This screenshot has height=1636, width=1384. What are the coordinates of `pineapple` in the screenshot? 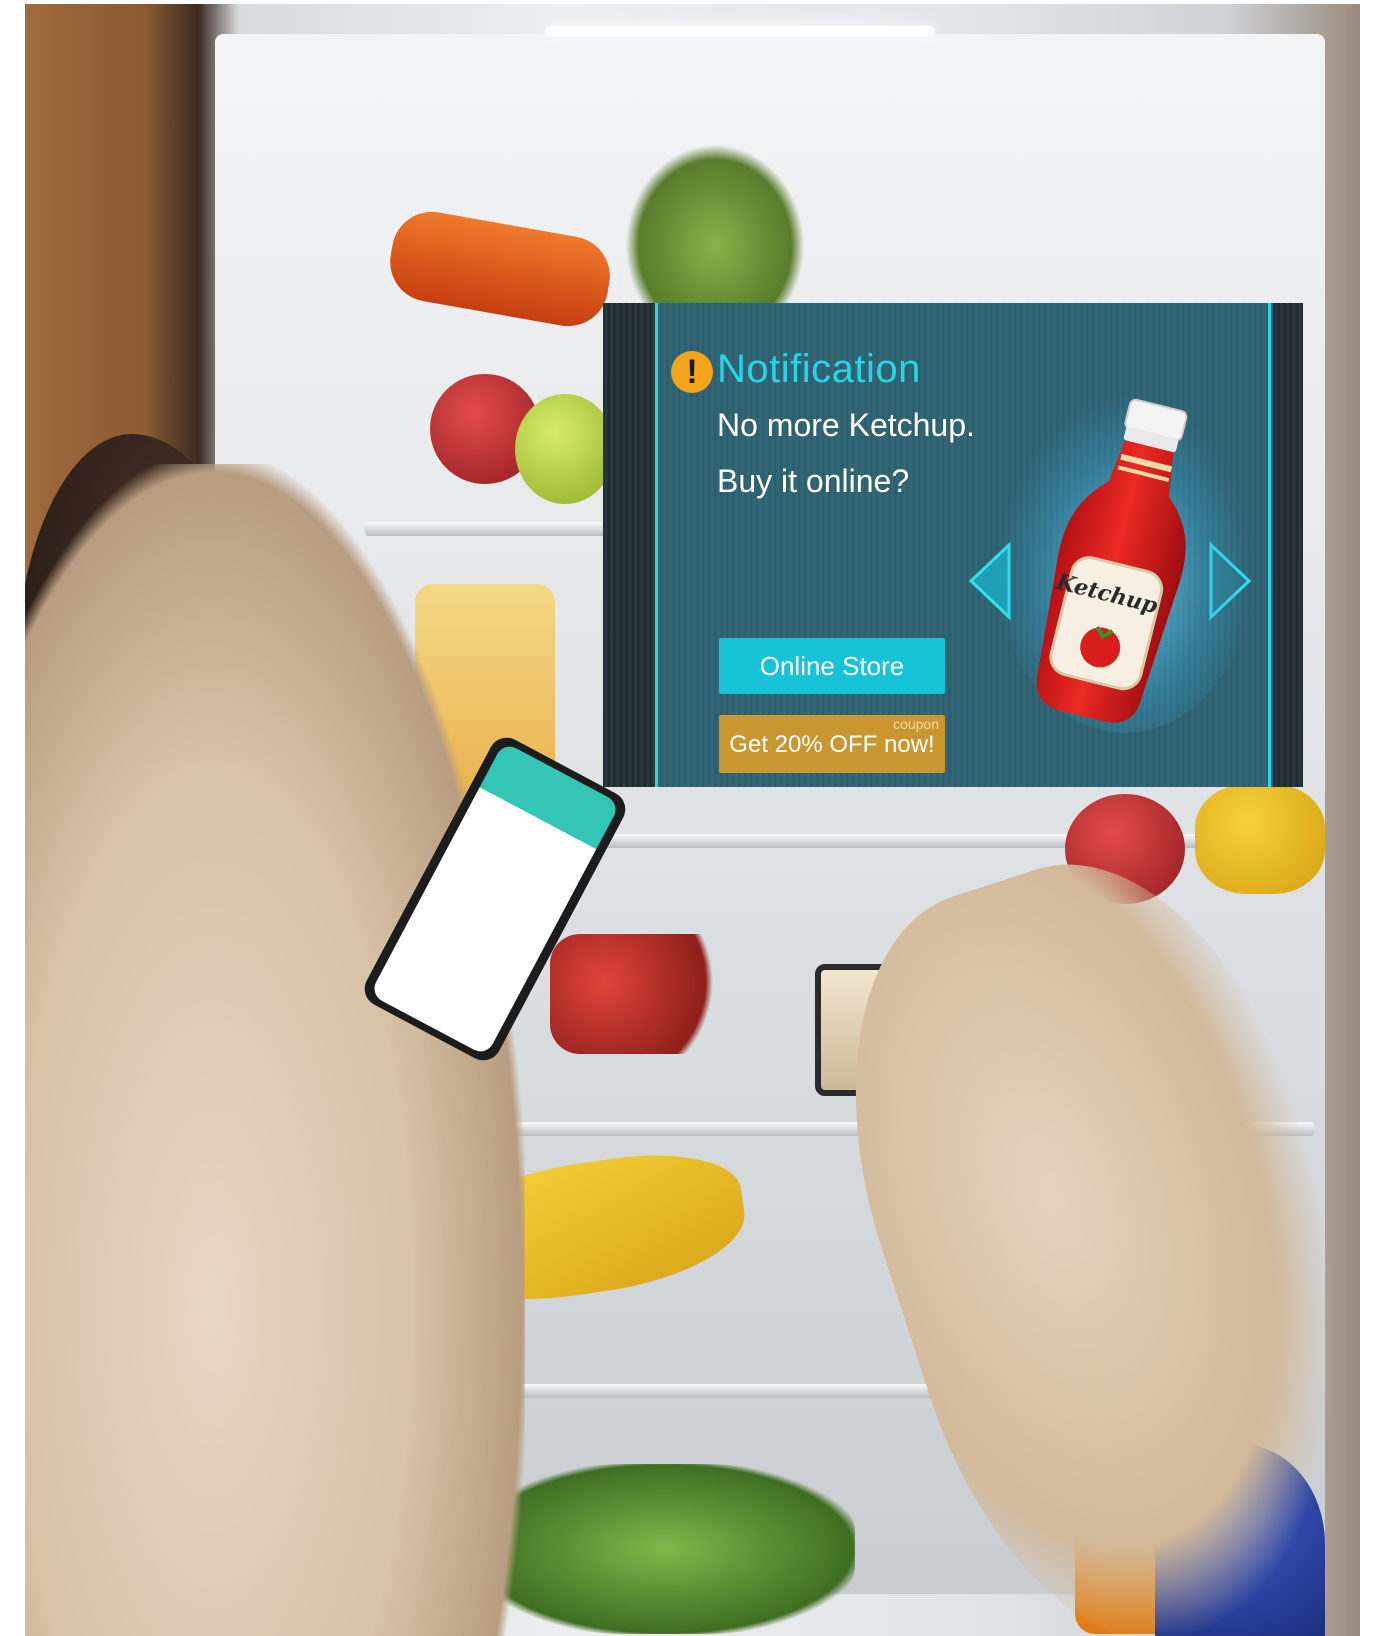 It's located at (715, 229).